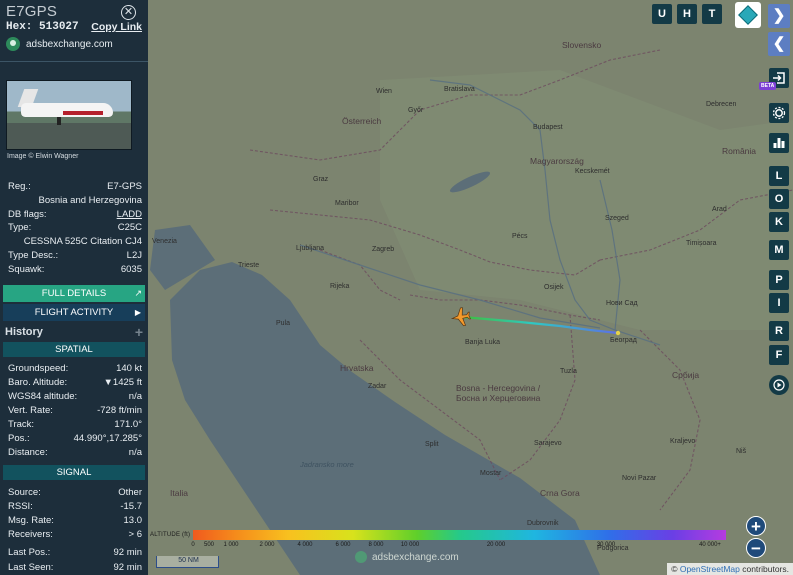  Describe the element at coordinates (75, 382) in the screenshot. I see `spatial-row-baro-altitude: Baro. Altitude: ▼1425 ft` at that location.